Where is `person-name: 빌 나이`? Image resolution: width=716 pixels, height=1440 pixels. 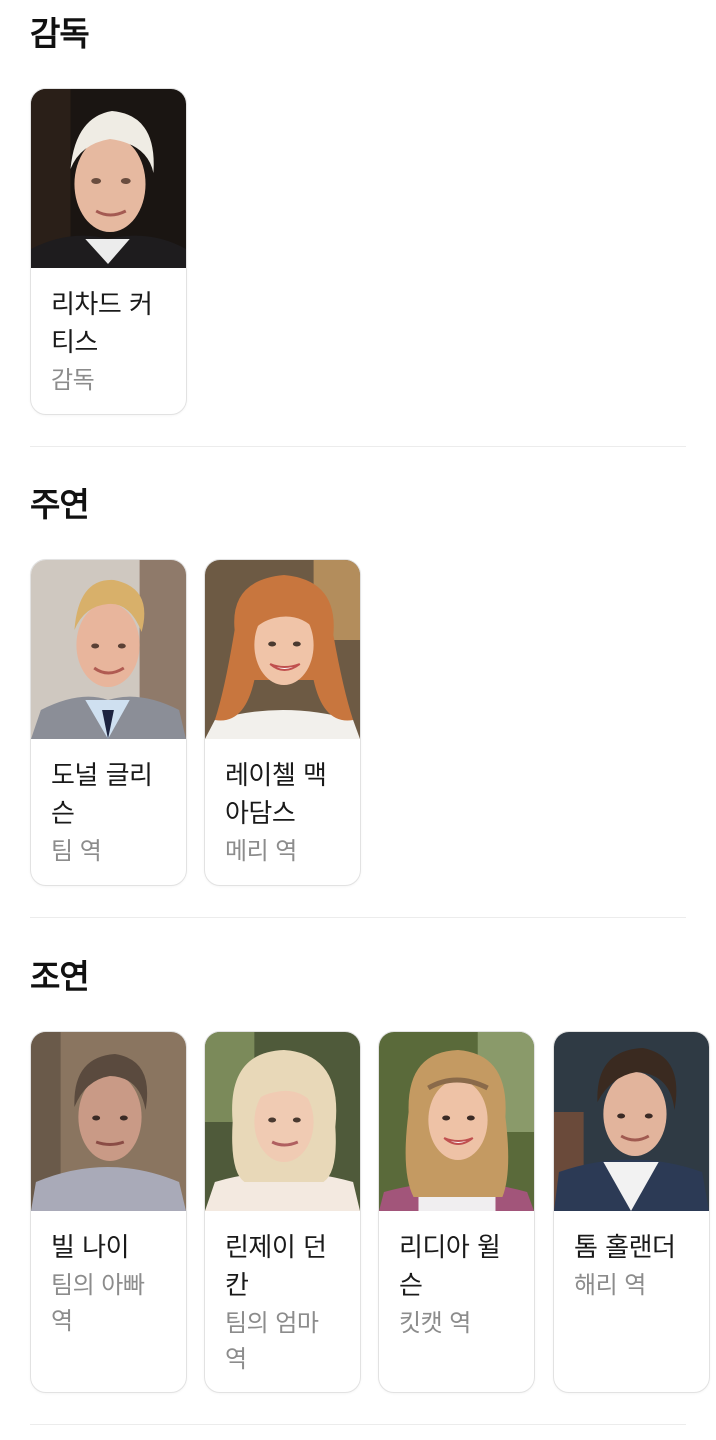 person-name: 빌 나이 is located at coordinates (90, 1248).